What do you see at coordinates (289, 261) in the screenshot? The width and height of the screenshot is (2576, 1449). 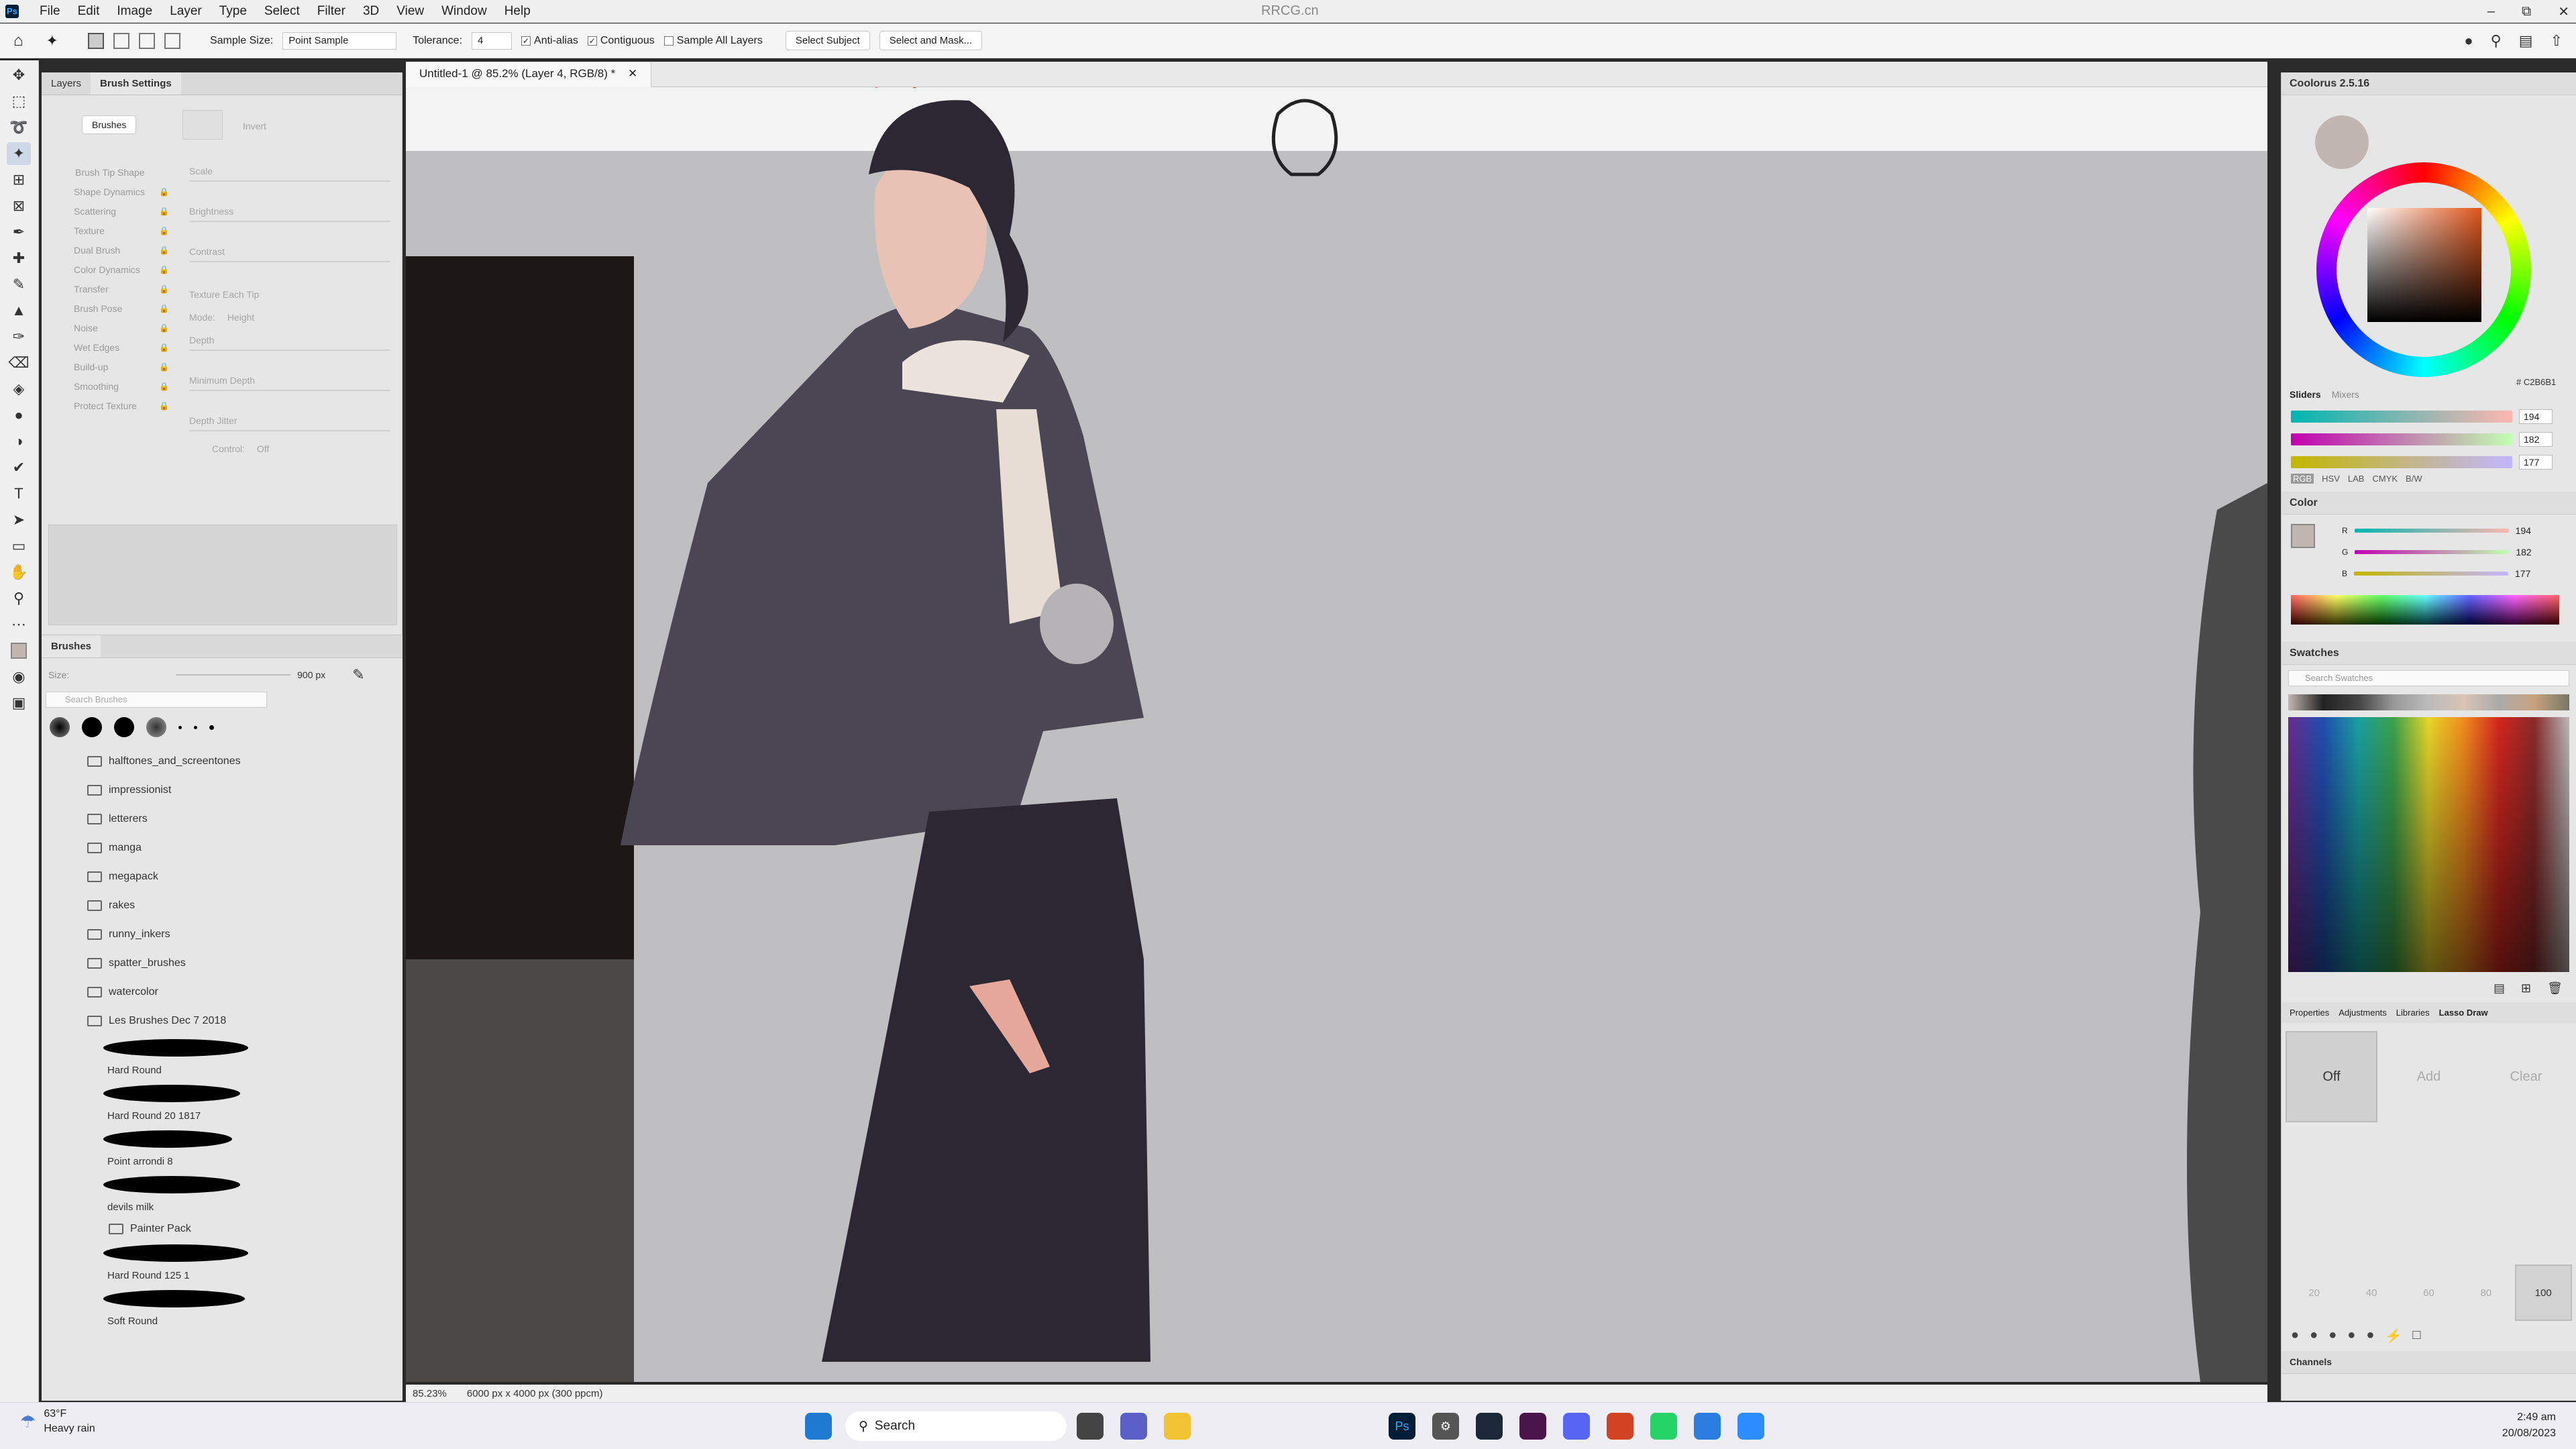 I see `contrast-slider` at bounding box center [289, 261].